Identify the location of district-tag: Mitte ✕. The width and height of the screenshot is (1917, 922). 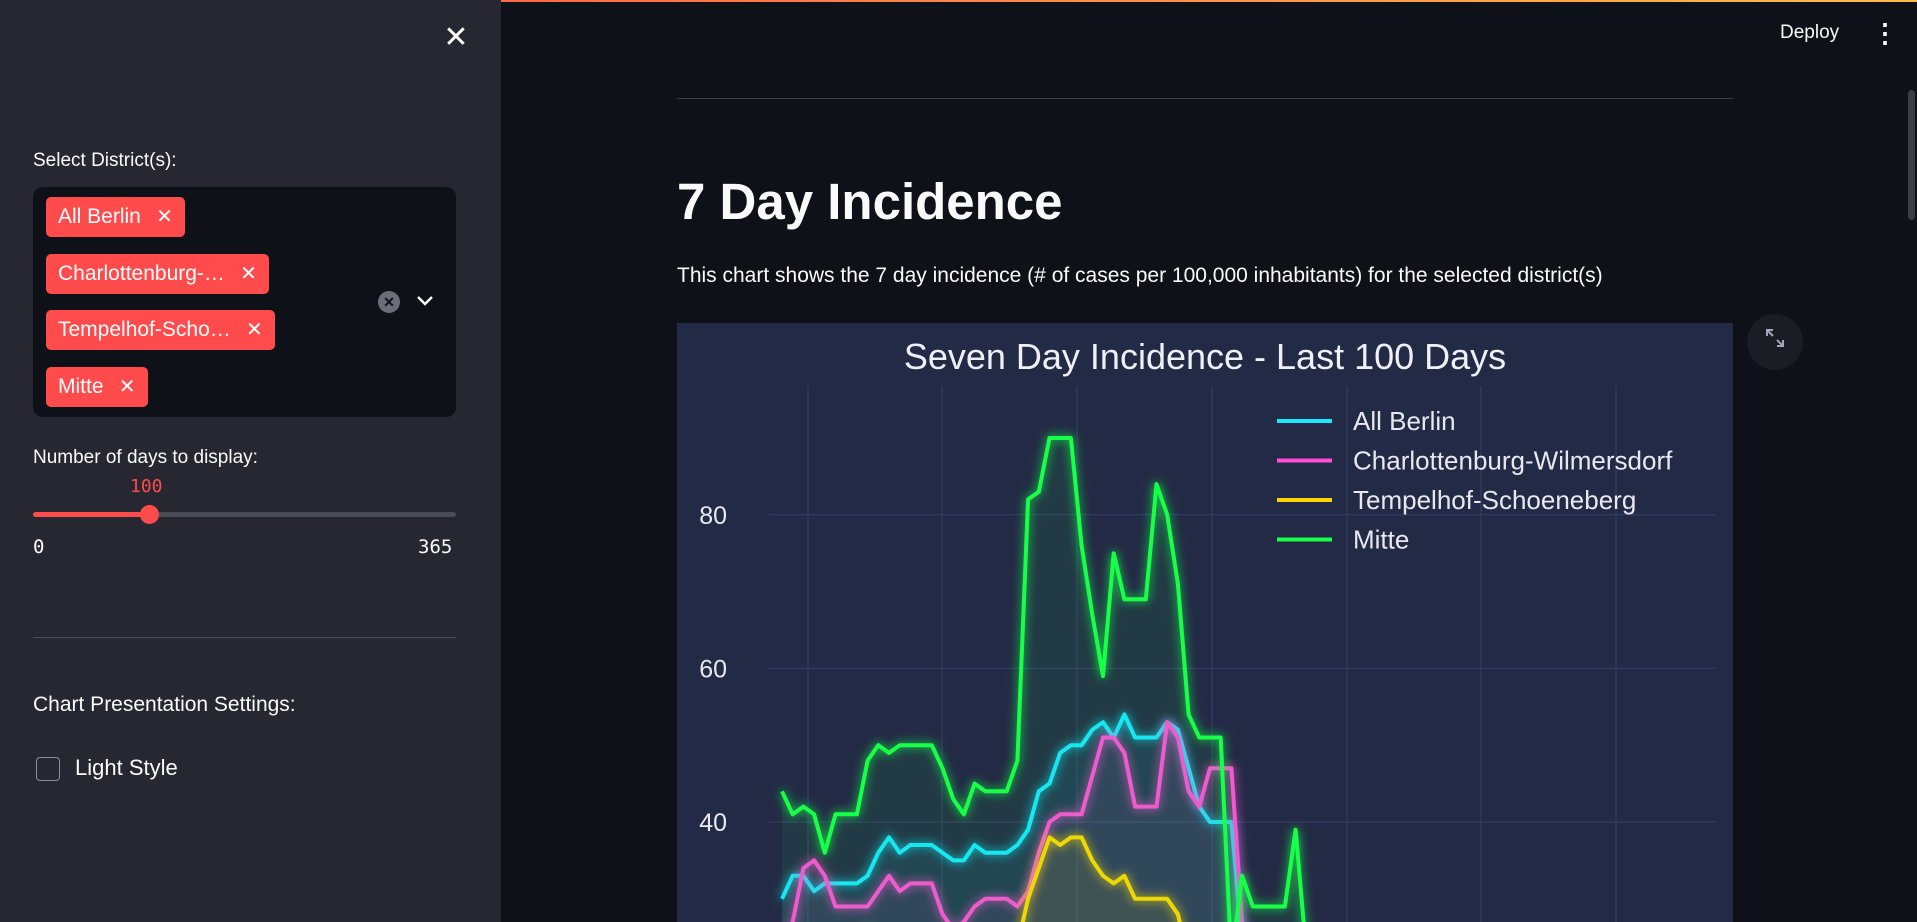
(97, 387).